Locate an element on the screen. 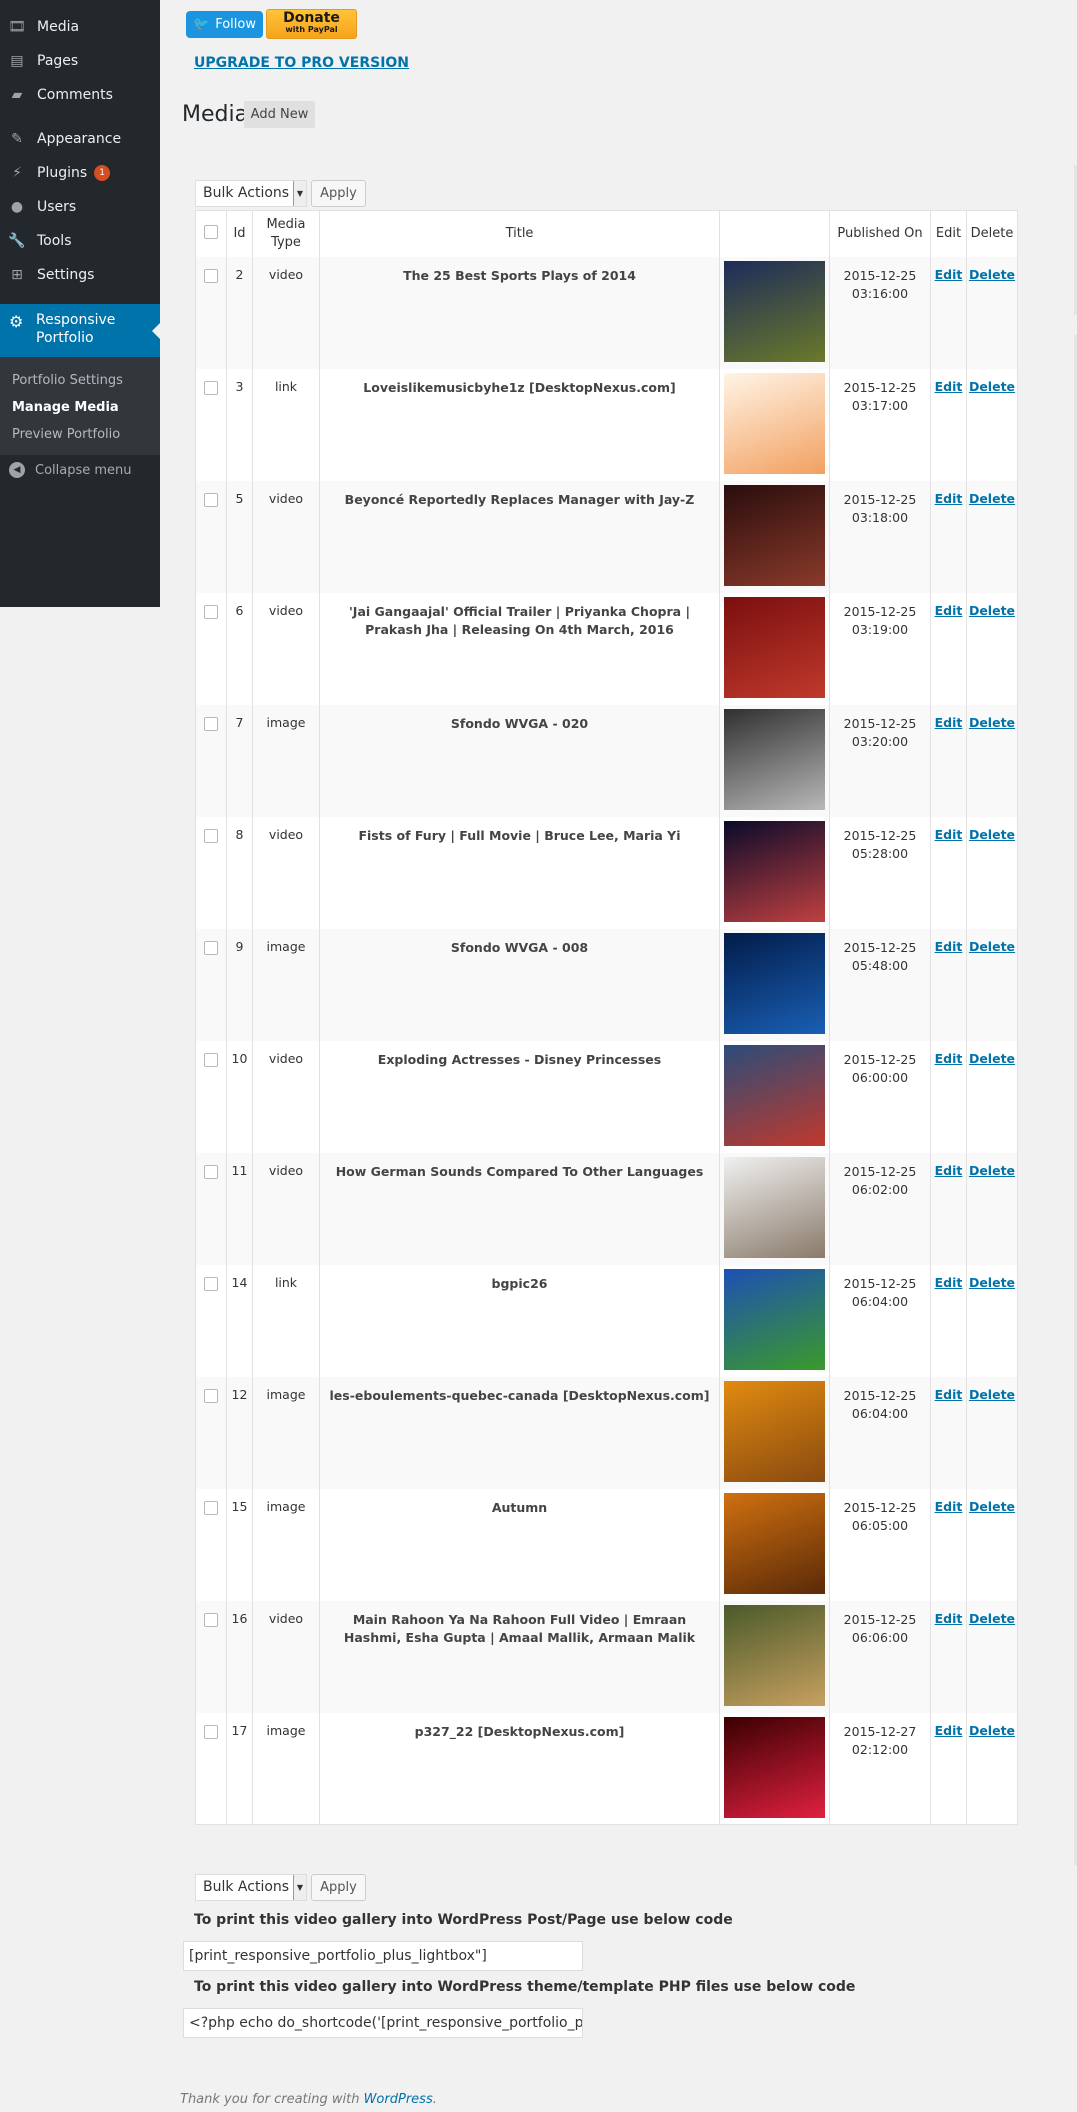  collapse-menu-button: ◀ Collapse menu is located at coordinates (70, 470).